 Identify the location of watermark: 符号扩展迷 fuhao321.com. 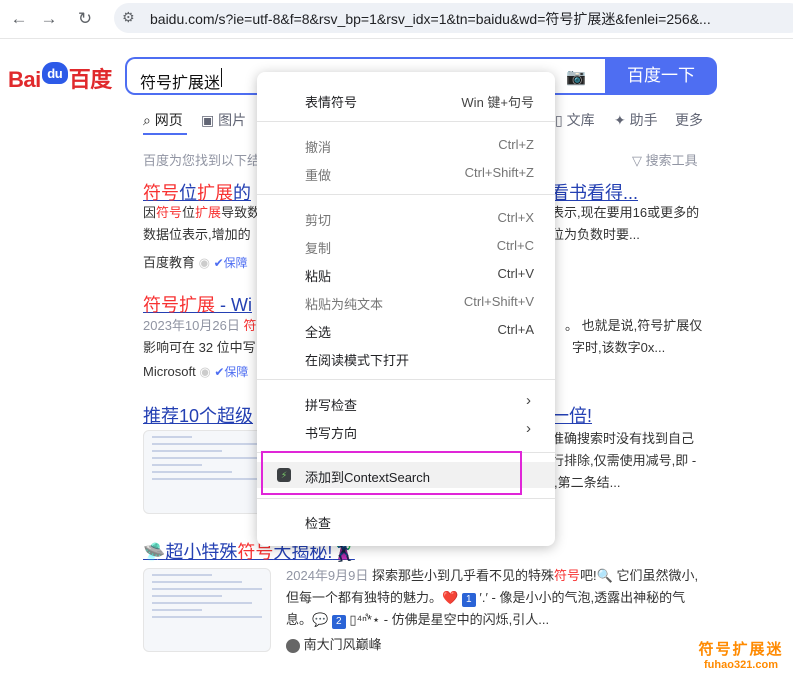
(741, 656).